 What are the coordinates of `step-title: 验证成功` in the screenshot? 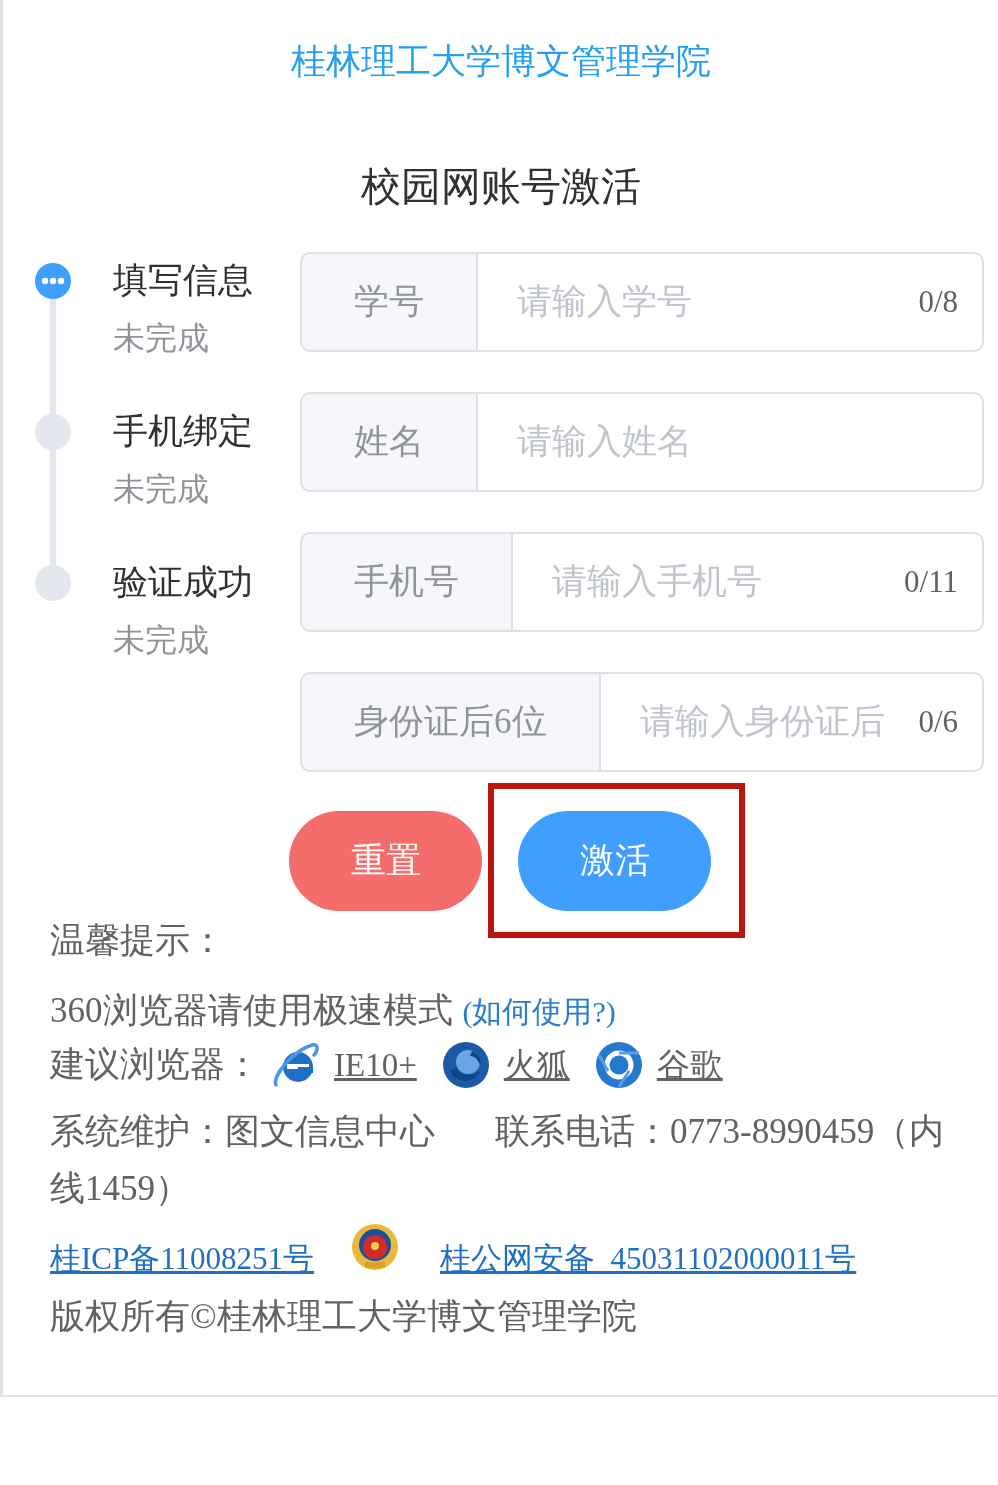 It's located at (183, 583).